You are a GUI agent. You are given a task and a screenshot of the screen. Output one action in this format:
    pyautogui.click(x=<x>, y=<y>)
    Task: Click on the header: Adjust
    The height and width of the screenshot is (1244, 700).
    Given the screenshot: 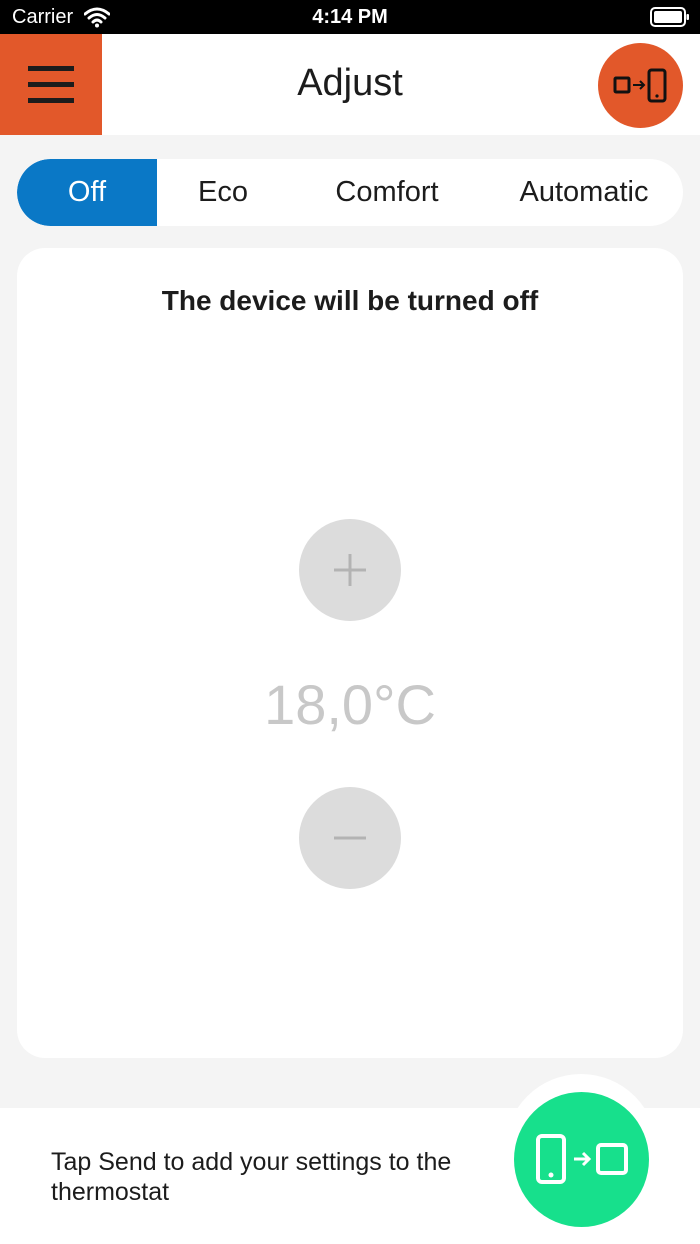 What is the action you would take?
    pyautogui.click(x=350, y=84)
    